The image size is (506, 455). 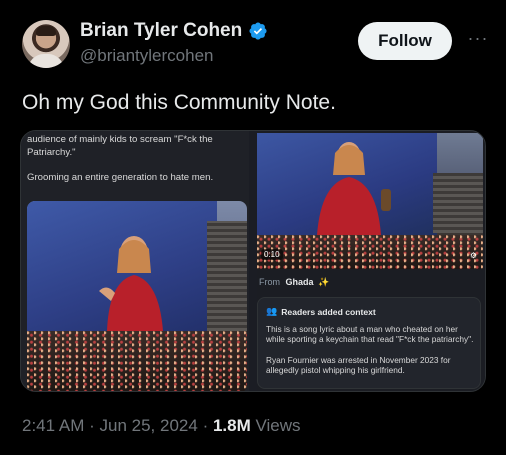 I want to click on tweet-date: Jun 25, 2024, so click(x=149, y=425).